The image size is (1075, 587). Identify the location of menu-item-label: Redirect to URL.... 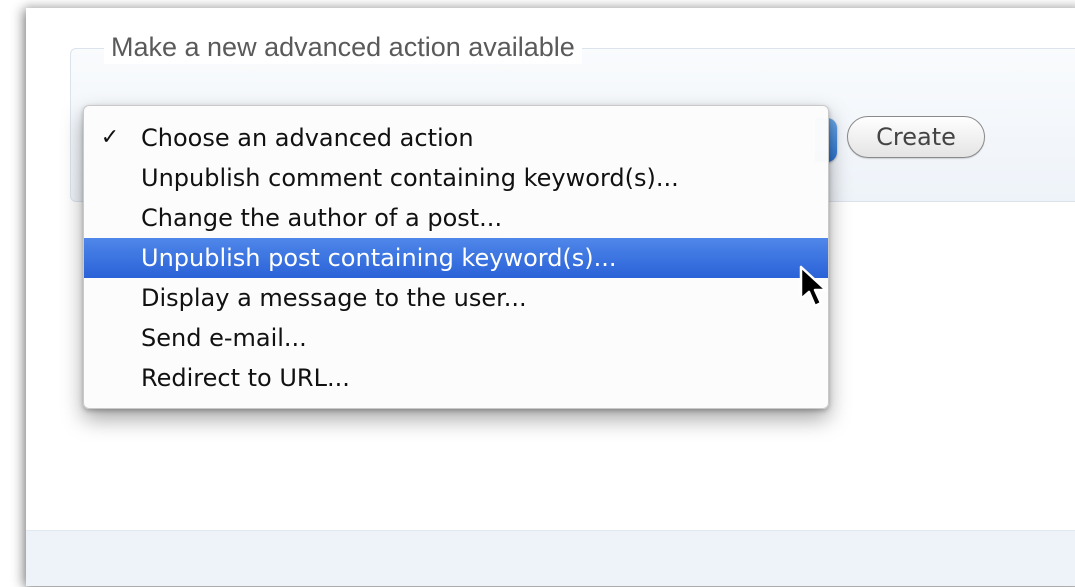
(245, 378).